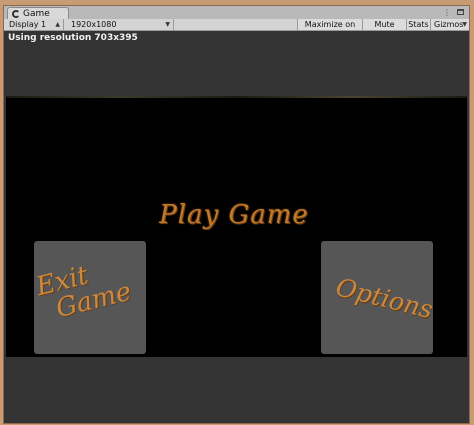  I want to click on options-label: Options, so click(384, 298).